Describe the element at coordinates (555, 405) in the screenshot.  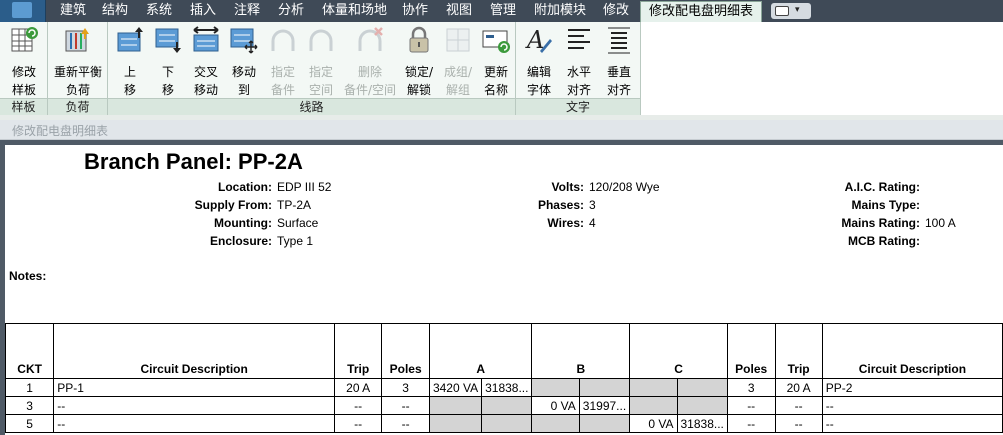
I see `cell-phase-b-left: 0 VA` at that location.